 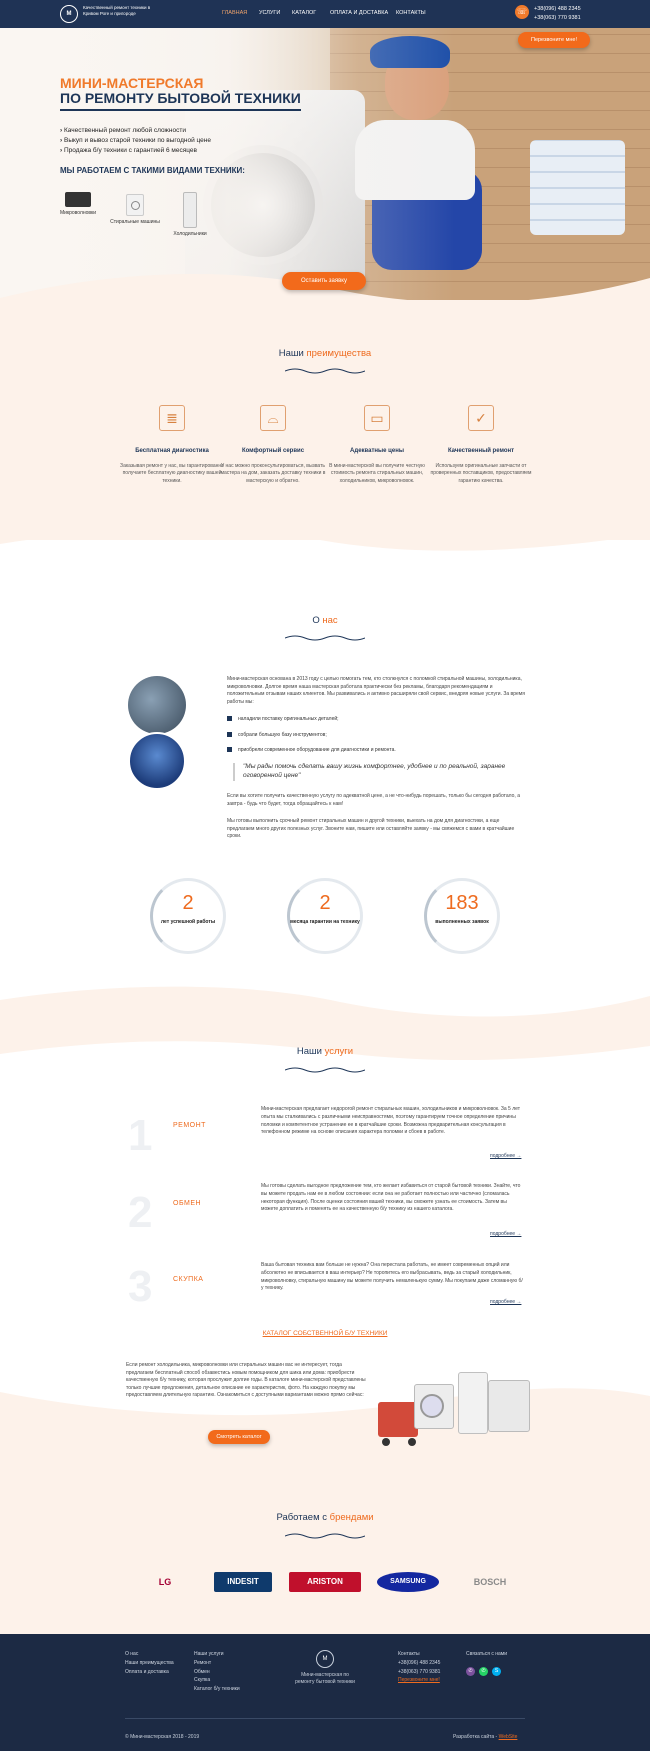 What do you see at coordinates (304, 13) in the screenshot?
I see `nav-catalog: КАТАЛОГ` at bounding box center [304, 13].